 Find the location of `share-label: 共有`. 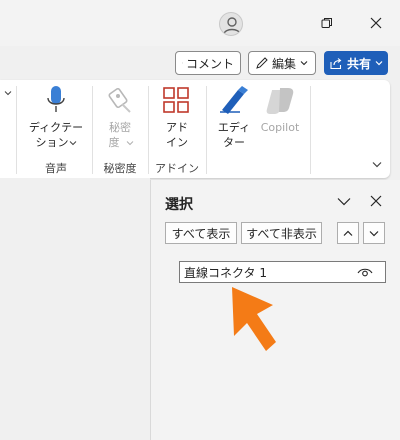

share-label: 共有 is located at coordinates (358, 63).